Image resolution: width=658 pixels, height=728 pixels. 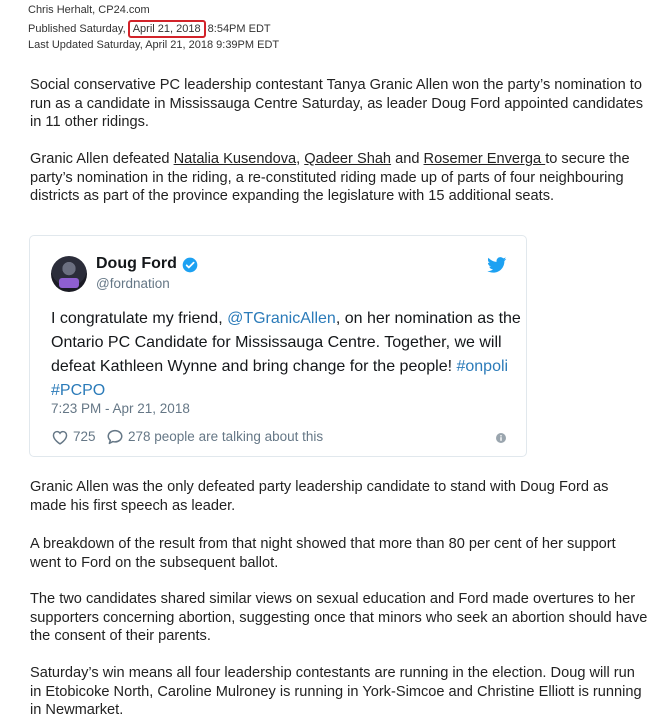 What do you see at coordinates (78, 29) in the screenshot?
I see `published-prefix: Published Saturday,` at bounding box center [78, 29].